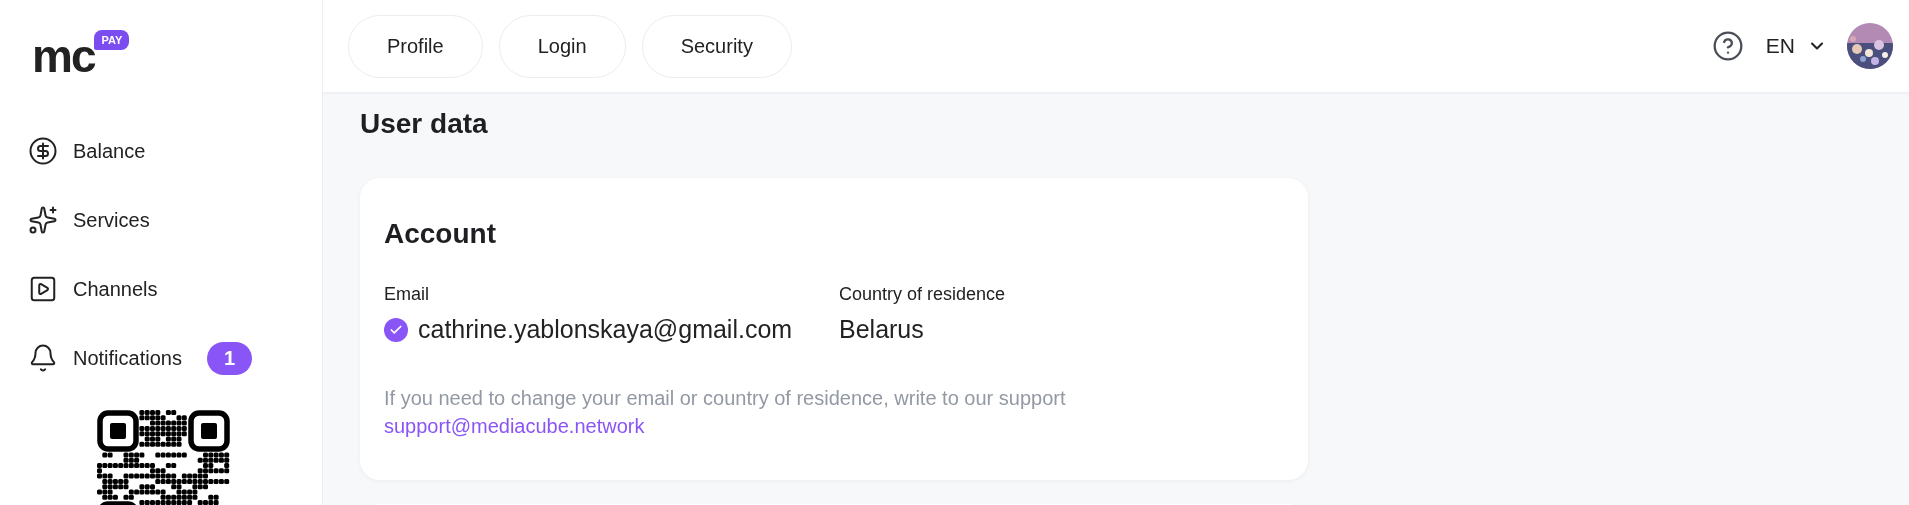 The height and width of the screenshot is (505, 1909). I want to click on tab: Profile, so click(415, 46).